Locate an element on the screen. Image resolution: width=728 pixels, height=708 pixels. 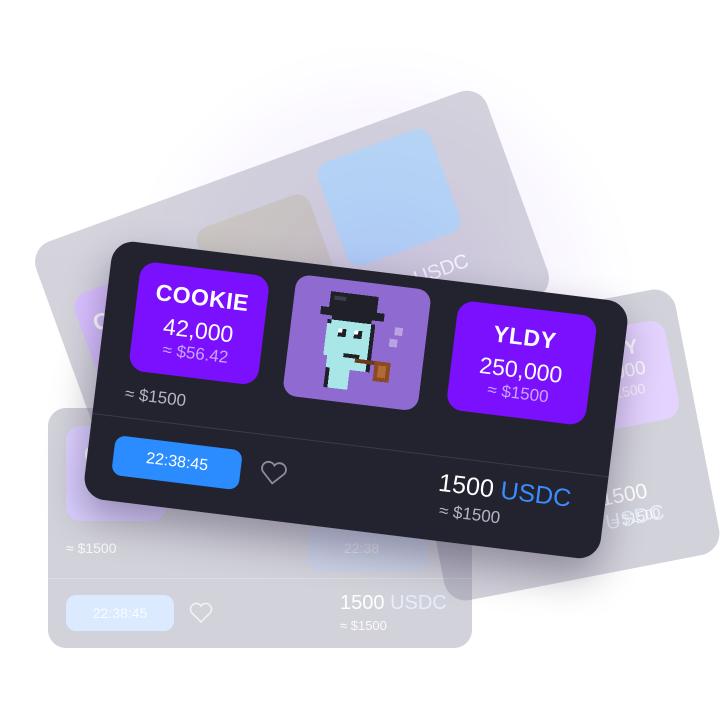
price-usd: ≈ $1500 is located at coordinates (470, 514).